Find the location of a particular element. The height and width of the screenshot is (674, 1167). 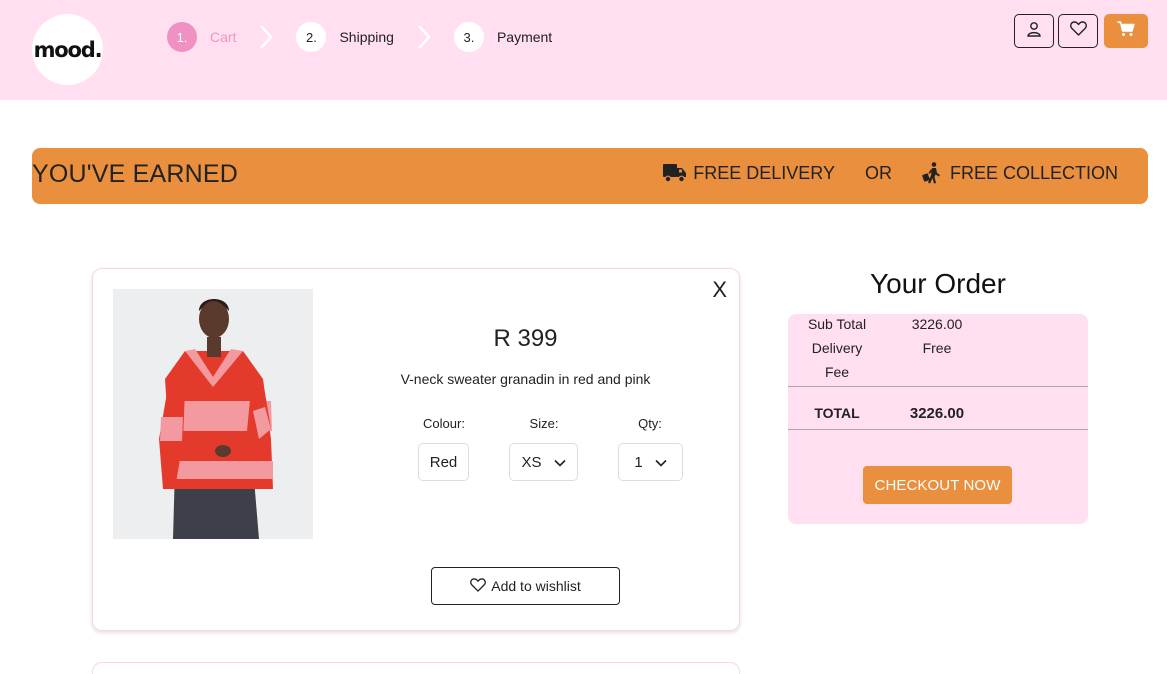

step-payment: 3. Payment is located at coordinates (503, 37).